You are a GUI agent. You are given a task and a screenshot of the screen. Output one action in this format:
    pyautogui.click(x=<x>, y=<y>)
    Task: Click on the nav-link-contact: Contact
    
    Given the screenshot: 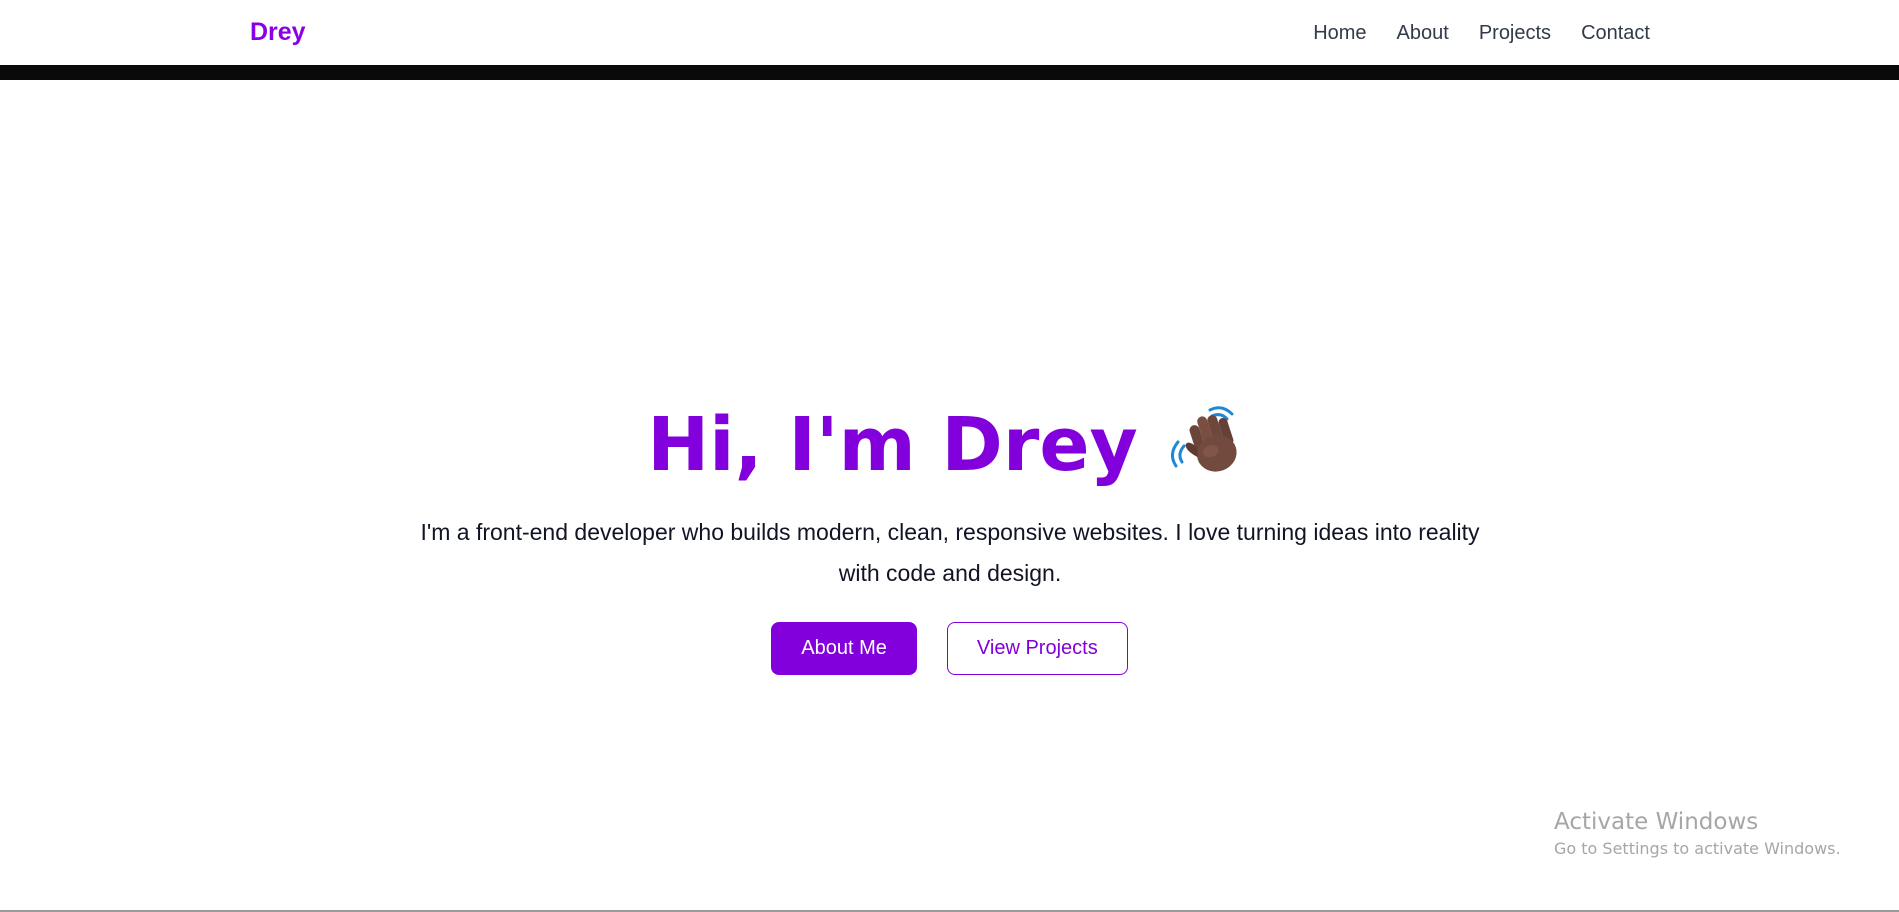 What is the action you would take?
    pyautogui.click(x=1615, y=33)
    